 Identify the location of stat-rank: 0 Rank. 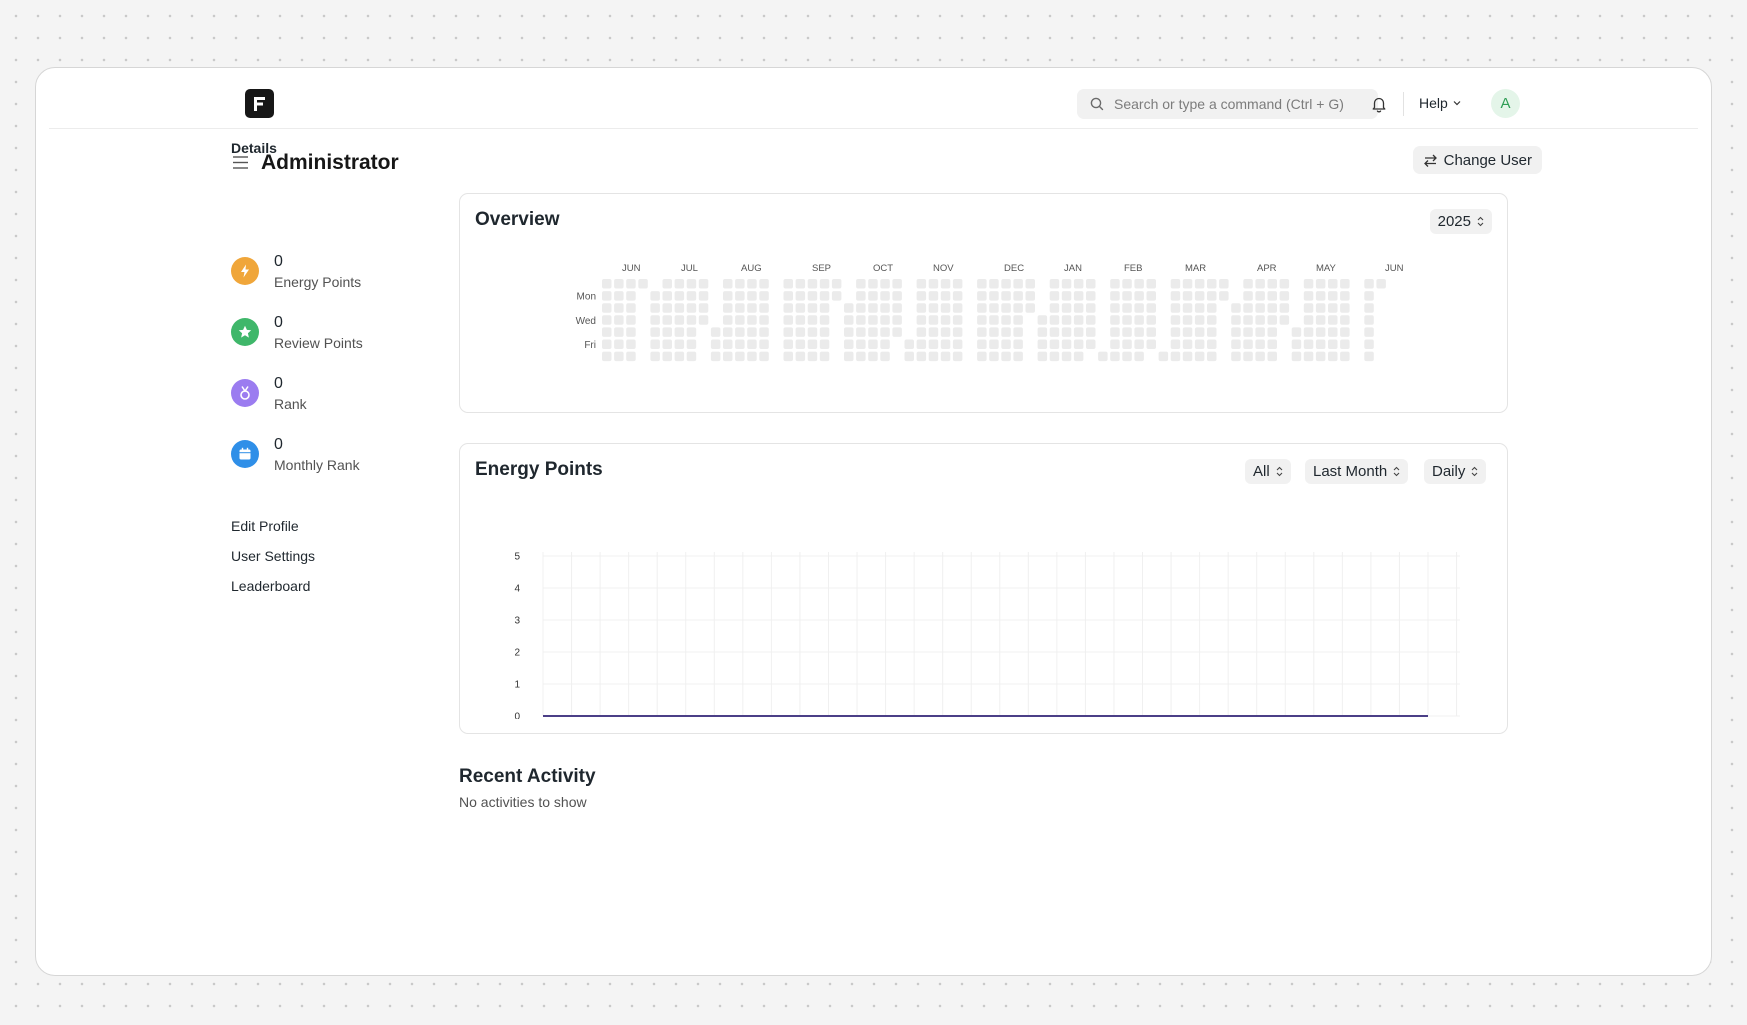
(321, 397).